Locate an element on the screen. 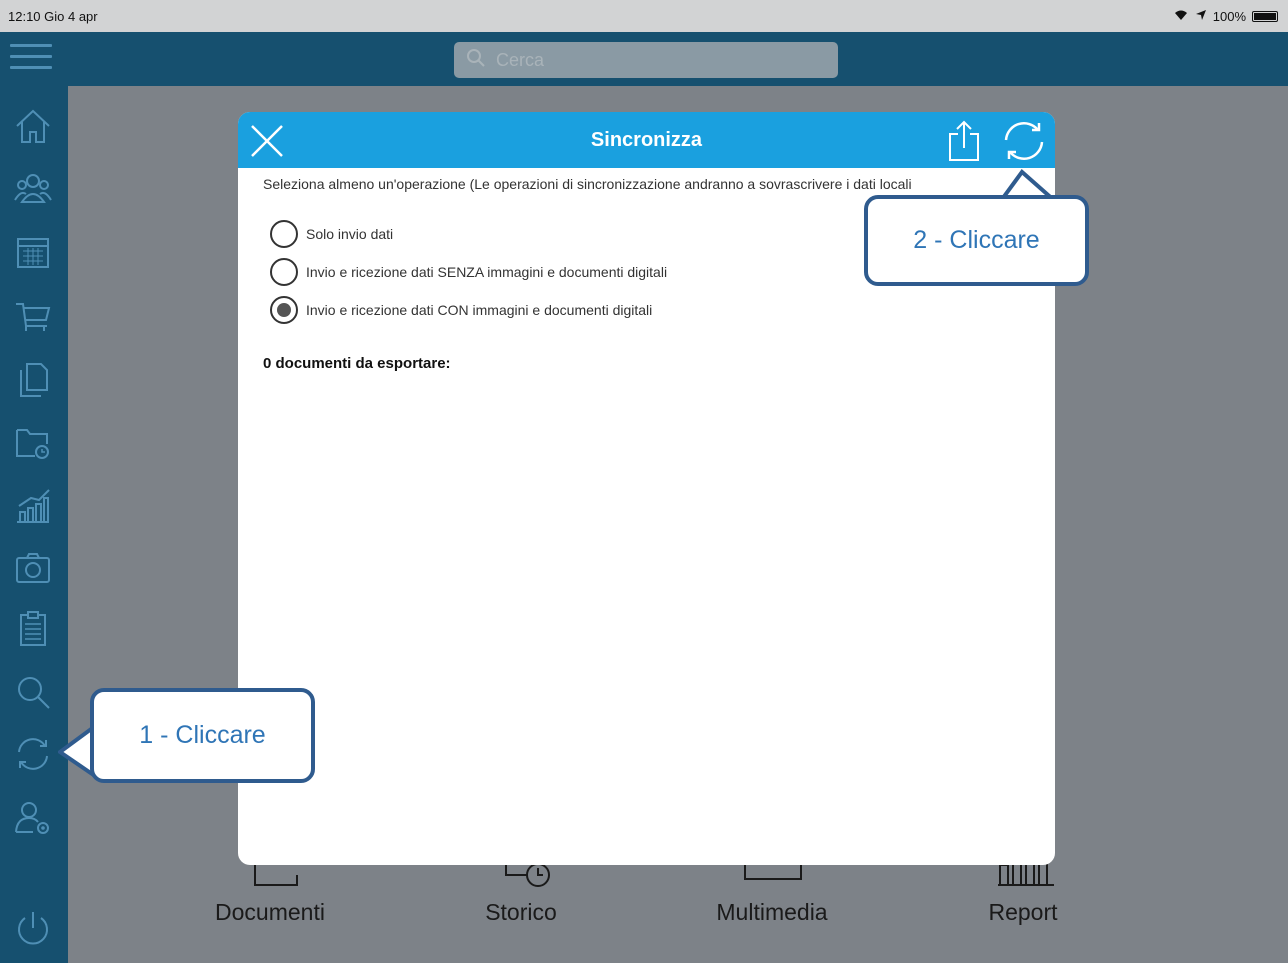  modal-header: Sincronizza is located at coordinates (646, 140).